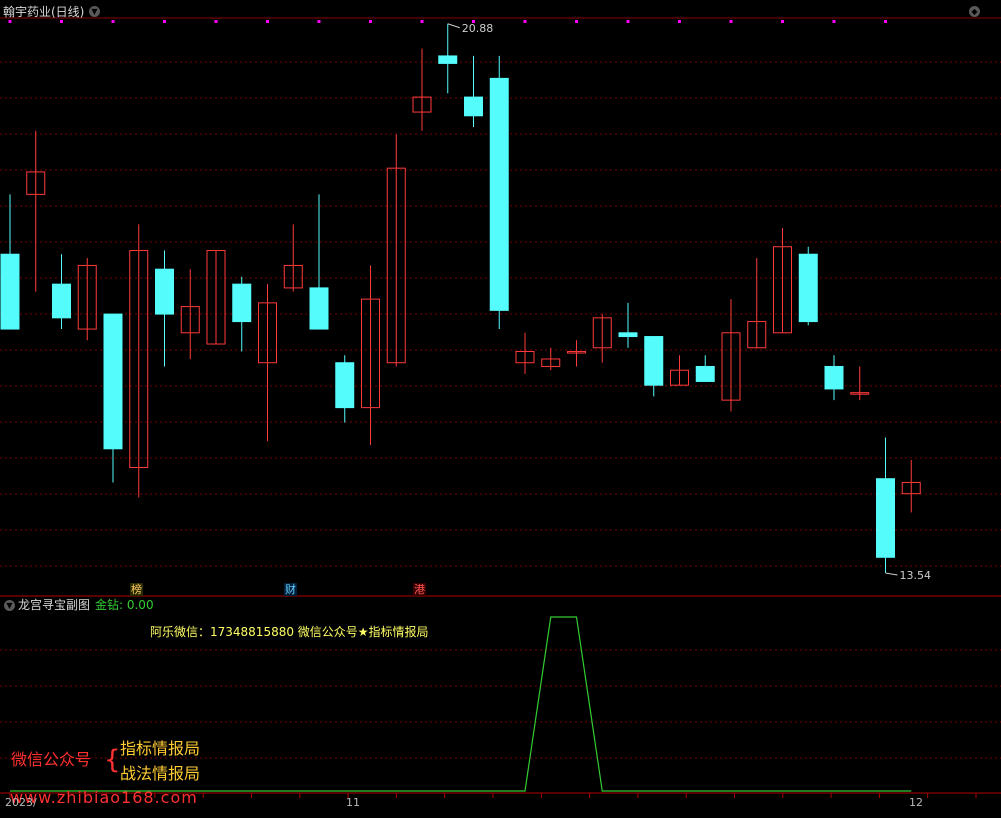 The image size is (1001, 818). What do you see at coordinates (21, 802) in the screenshot?
I see `axis-label-year: 2023/` at bounding box center [21, 802].